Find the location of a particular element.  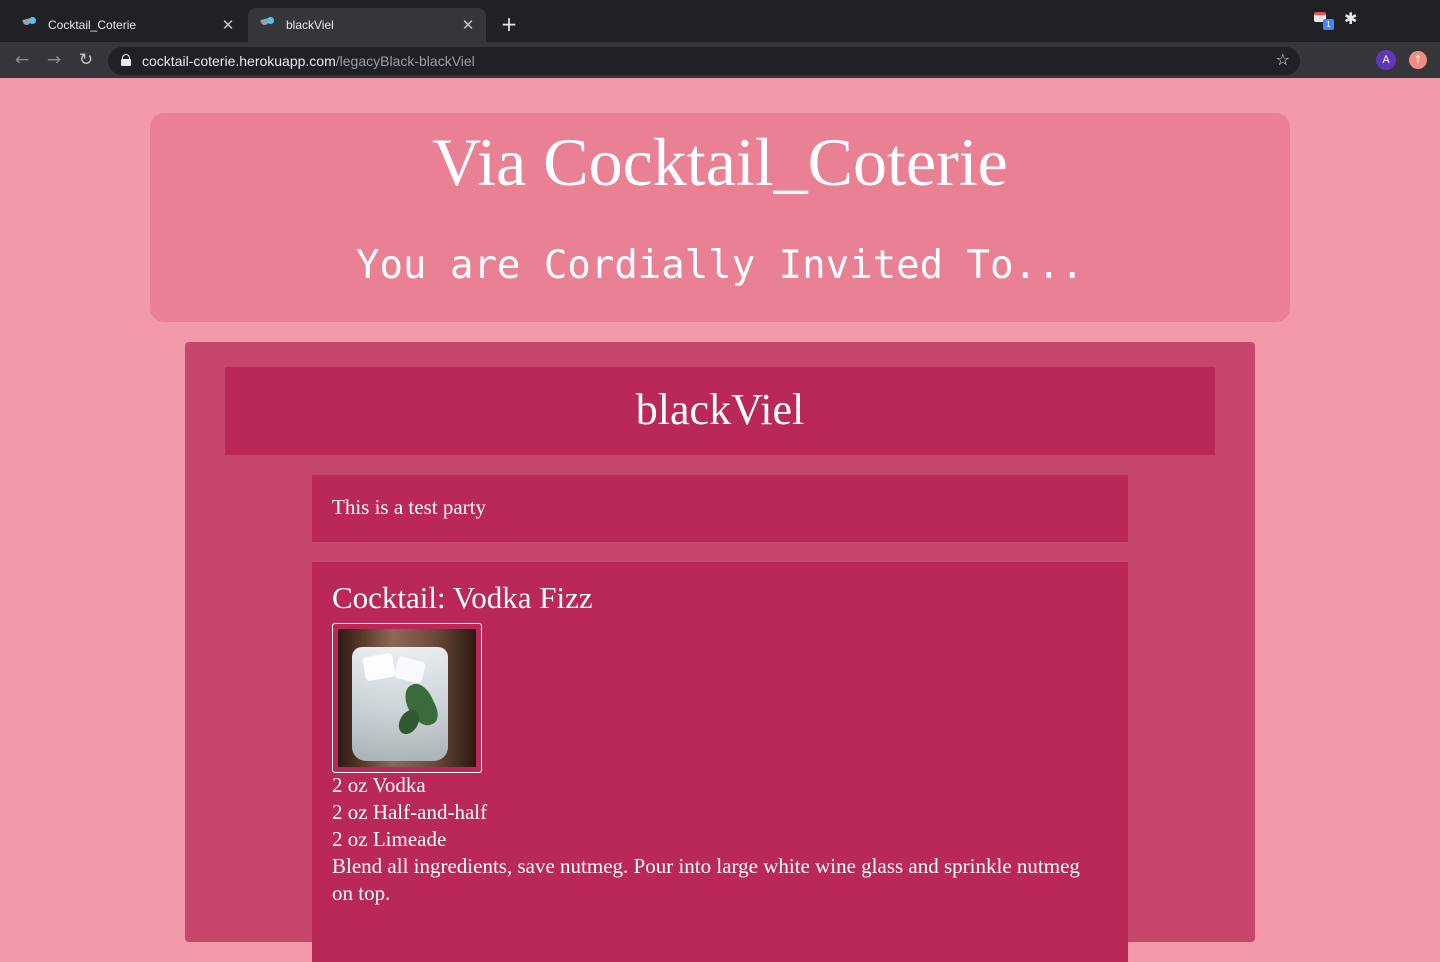

tab-blackviel: blackViel ✕ is located at coordinates (367, 25).